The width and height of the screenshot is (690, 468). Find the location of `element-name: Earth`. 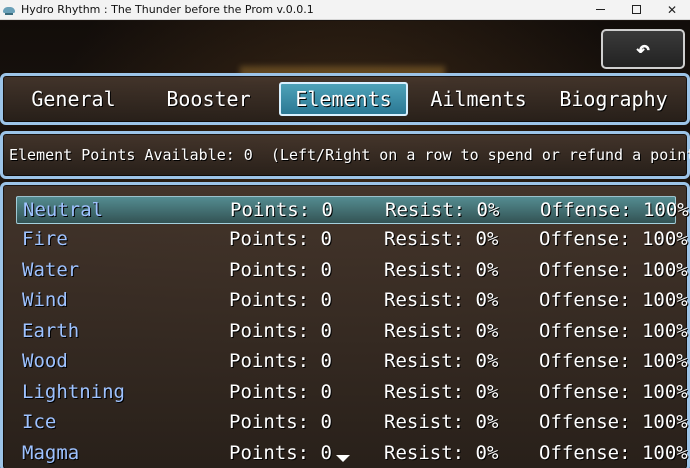

element-name: Earth is located at coordinates (51, 331).